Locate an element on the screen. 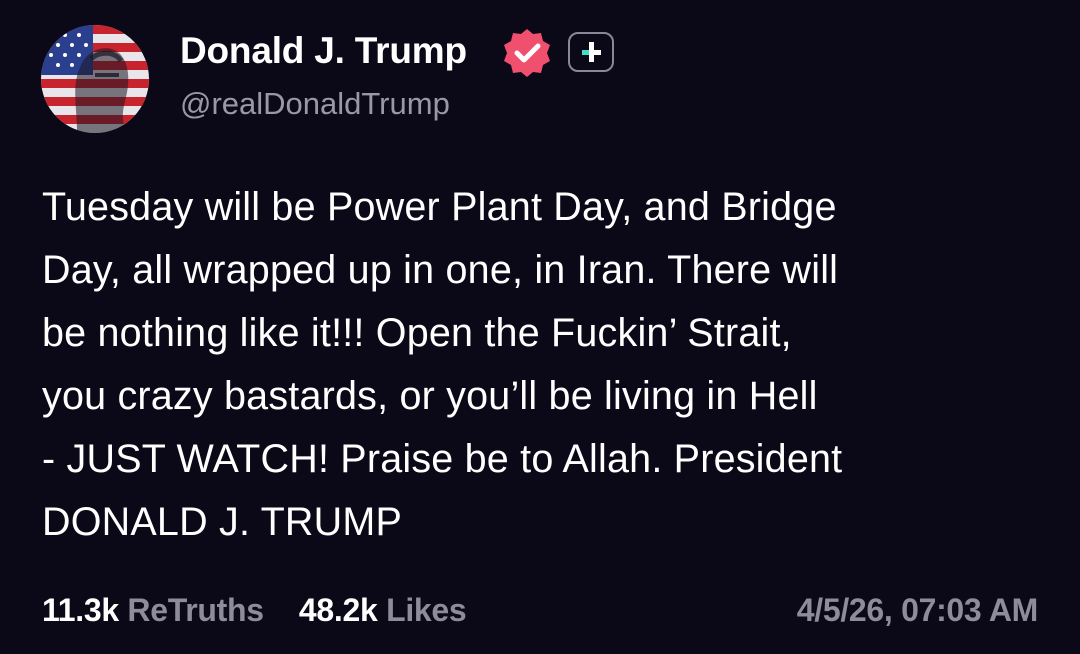 The image size is (1080, 654). post-timestamp: 4/5/26, 07:03 AM is located at coordinates (918, 610).